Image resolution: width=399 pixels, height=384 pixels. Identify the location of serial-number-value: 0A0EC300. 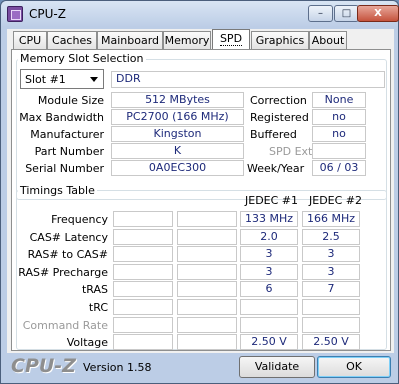
(177, 168).